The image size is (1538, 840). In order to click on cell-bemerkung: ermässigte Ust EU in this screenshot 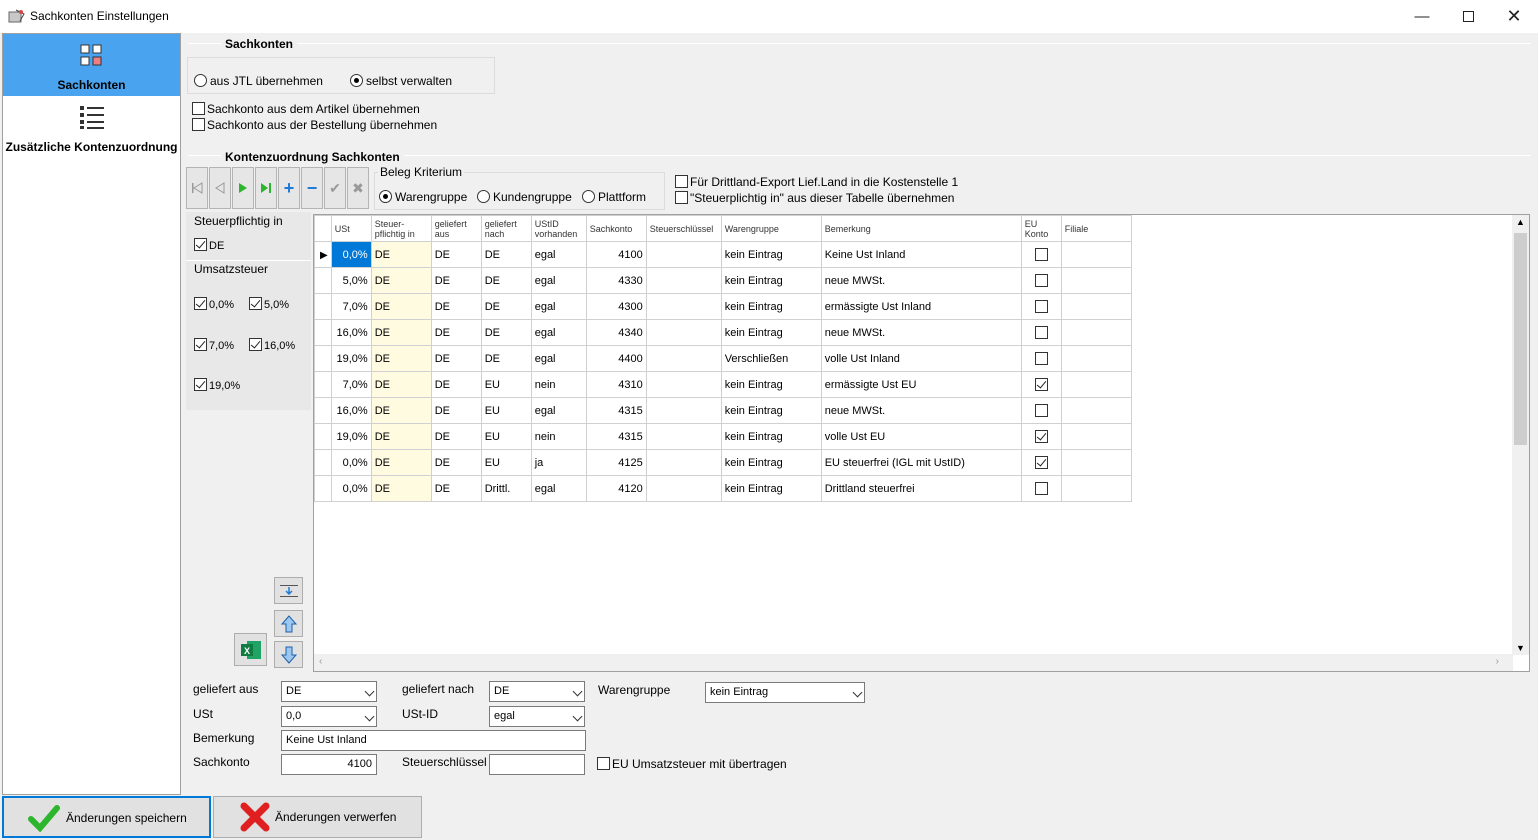, I will do `click(921, 384)`.